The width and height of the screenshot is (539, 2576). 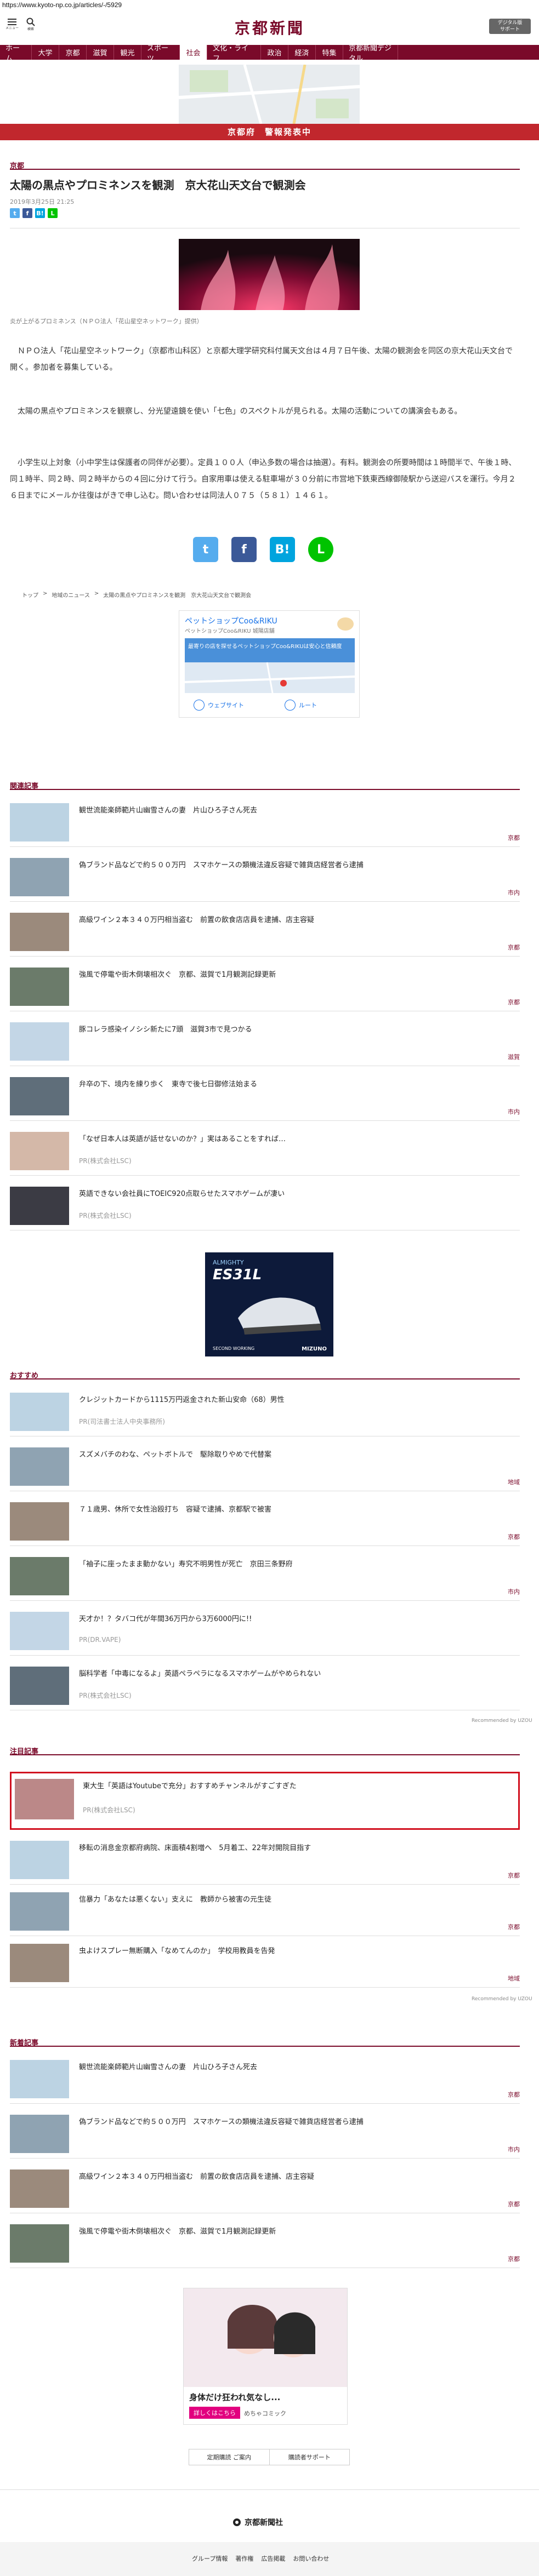 I want to click on nav-item: 政治, so click(x=274, y=52).